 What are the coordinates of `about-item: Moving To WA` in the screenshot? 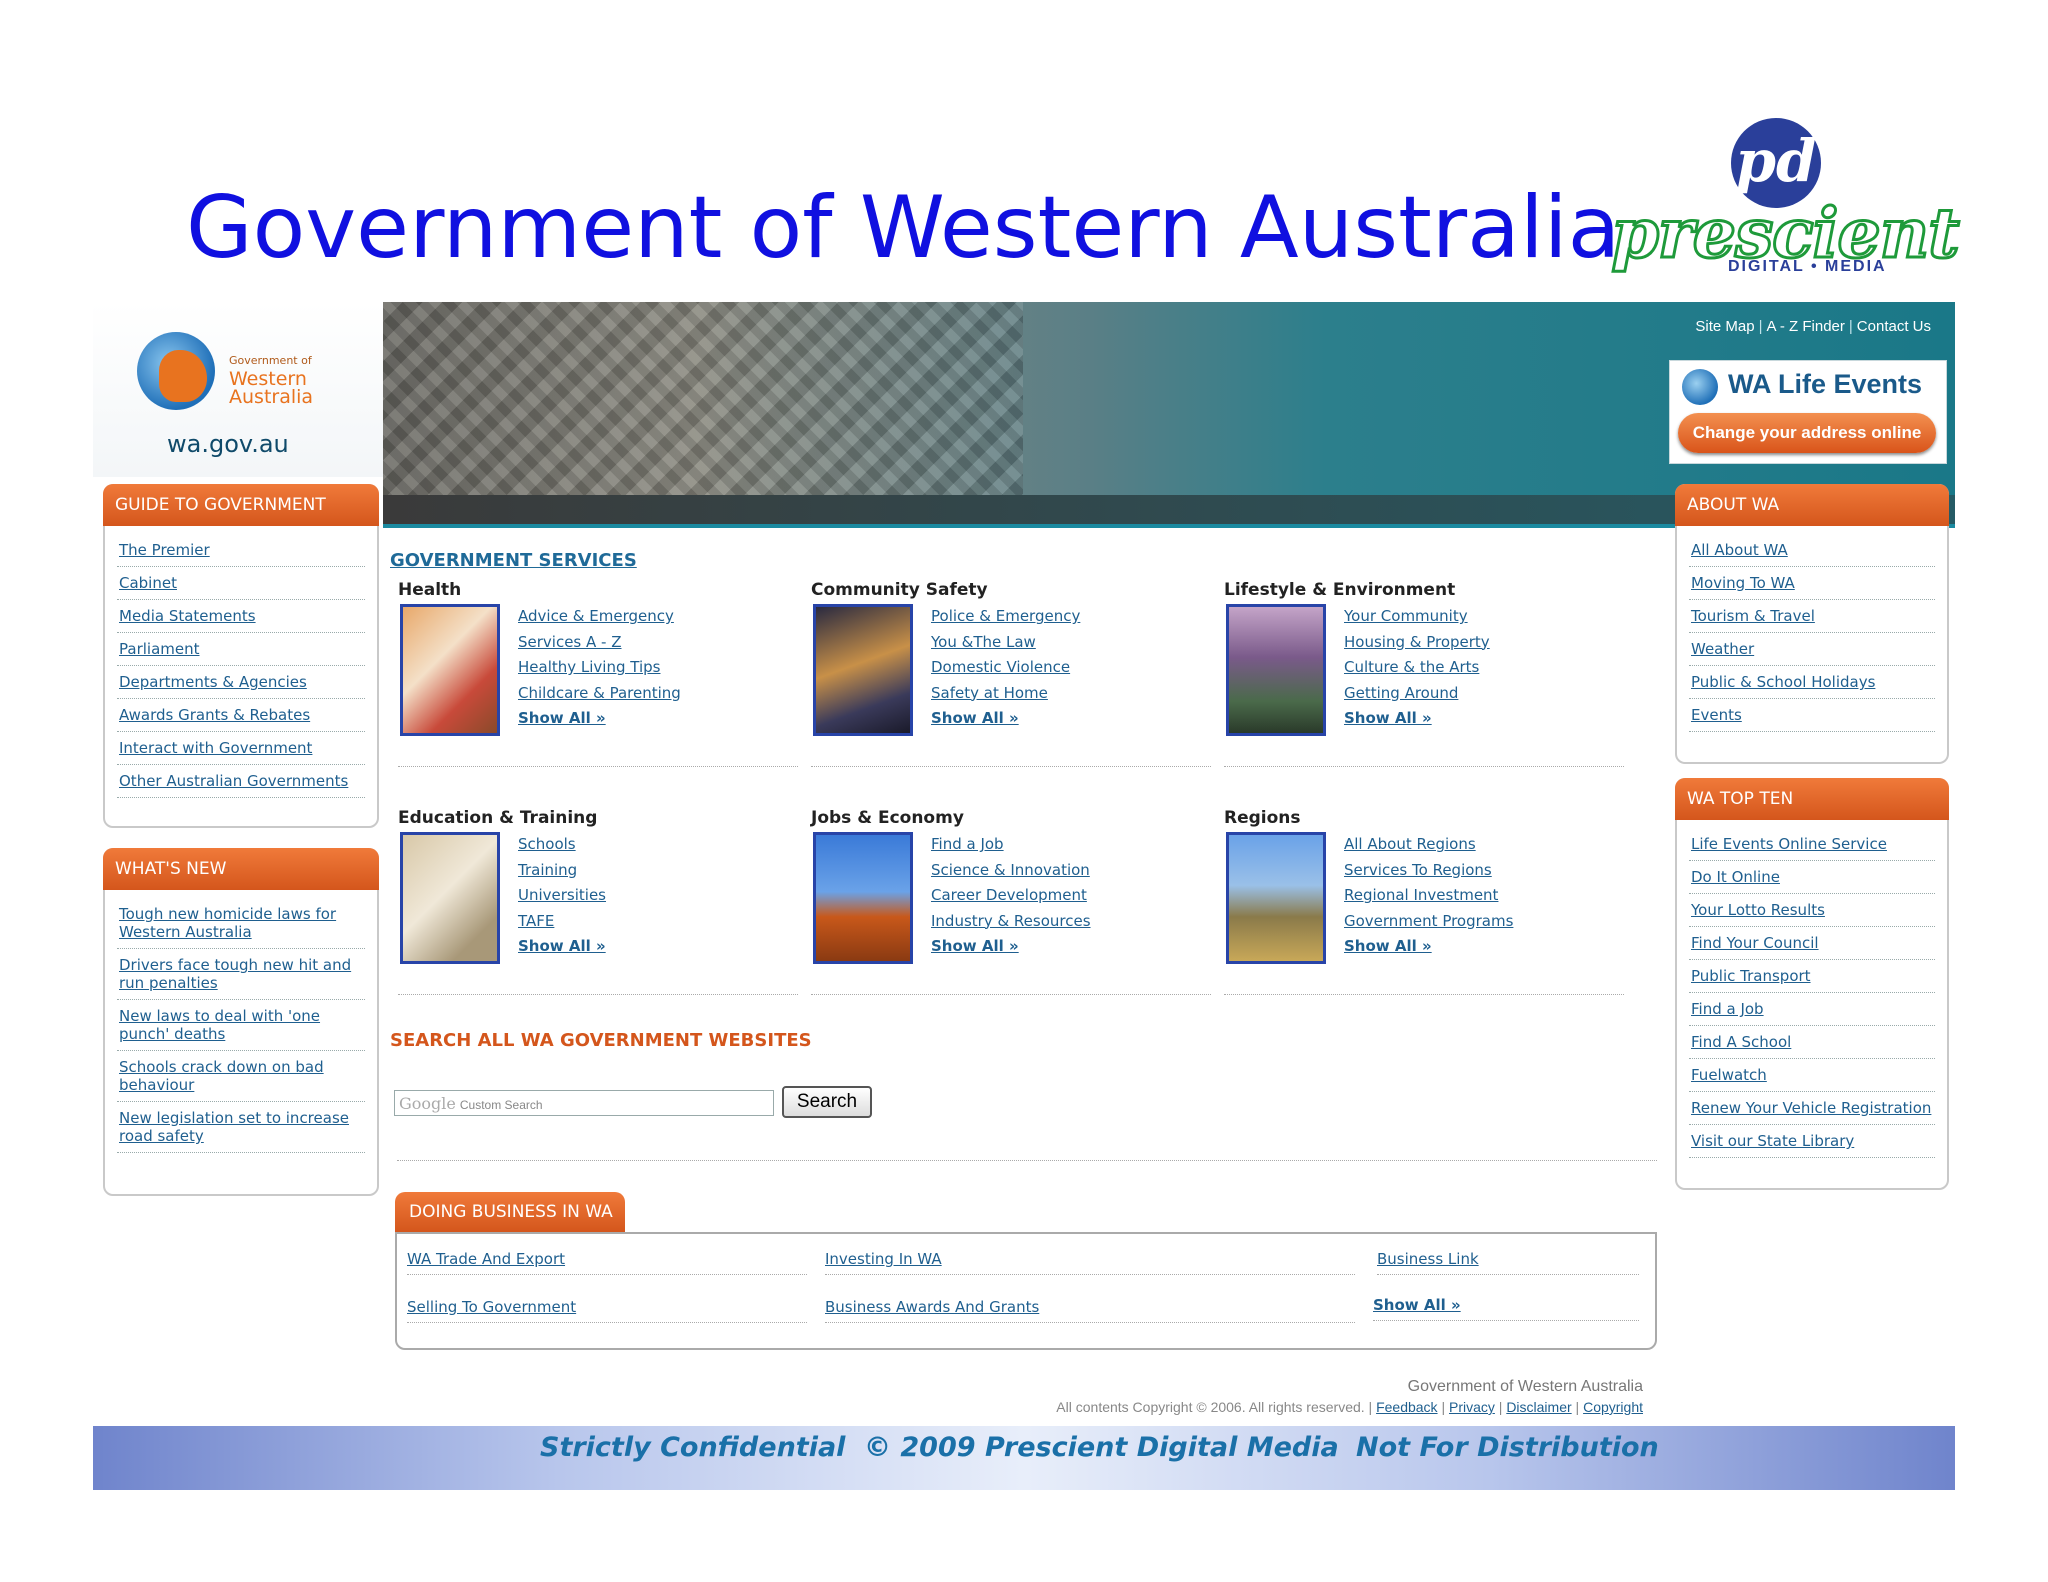 It's located at (1812, 583).